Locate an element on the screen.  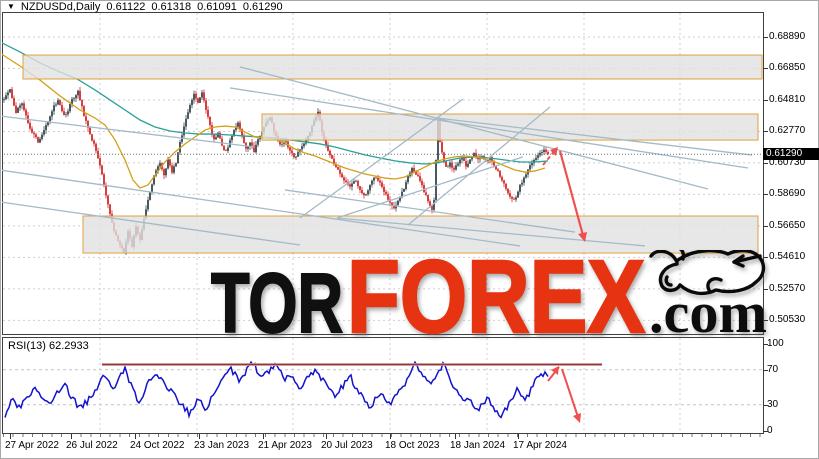
date-axis-label: 21 Apr 2023 is located at coordinates (285, 445).